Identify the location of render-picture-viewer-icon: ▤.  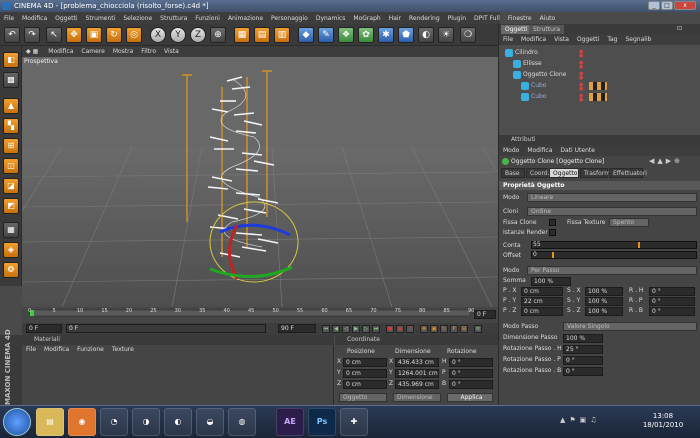
(262, 35).